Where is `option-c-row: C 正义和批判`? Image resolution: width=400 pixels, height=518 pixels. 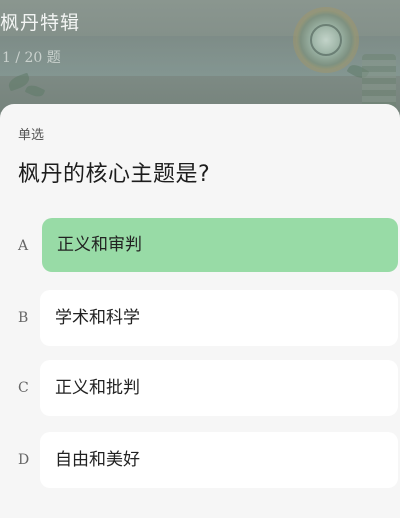
option-c-row: C 正义和批判 is located at coordinates (200, 388).